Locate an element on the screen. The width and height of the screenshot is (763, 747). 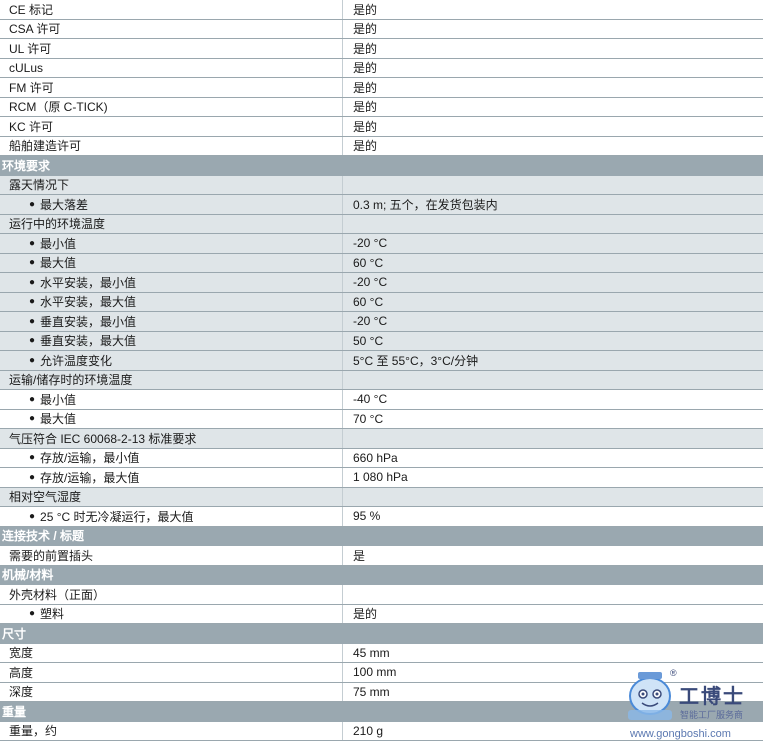
label-text: 机械/材料 is located at coordinates (28, 575).